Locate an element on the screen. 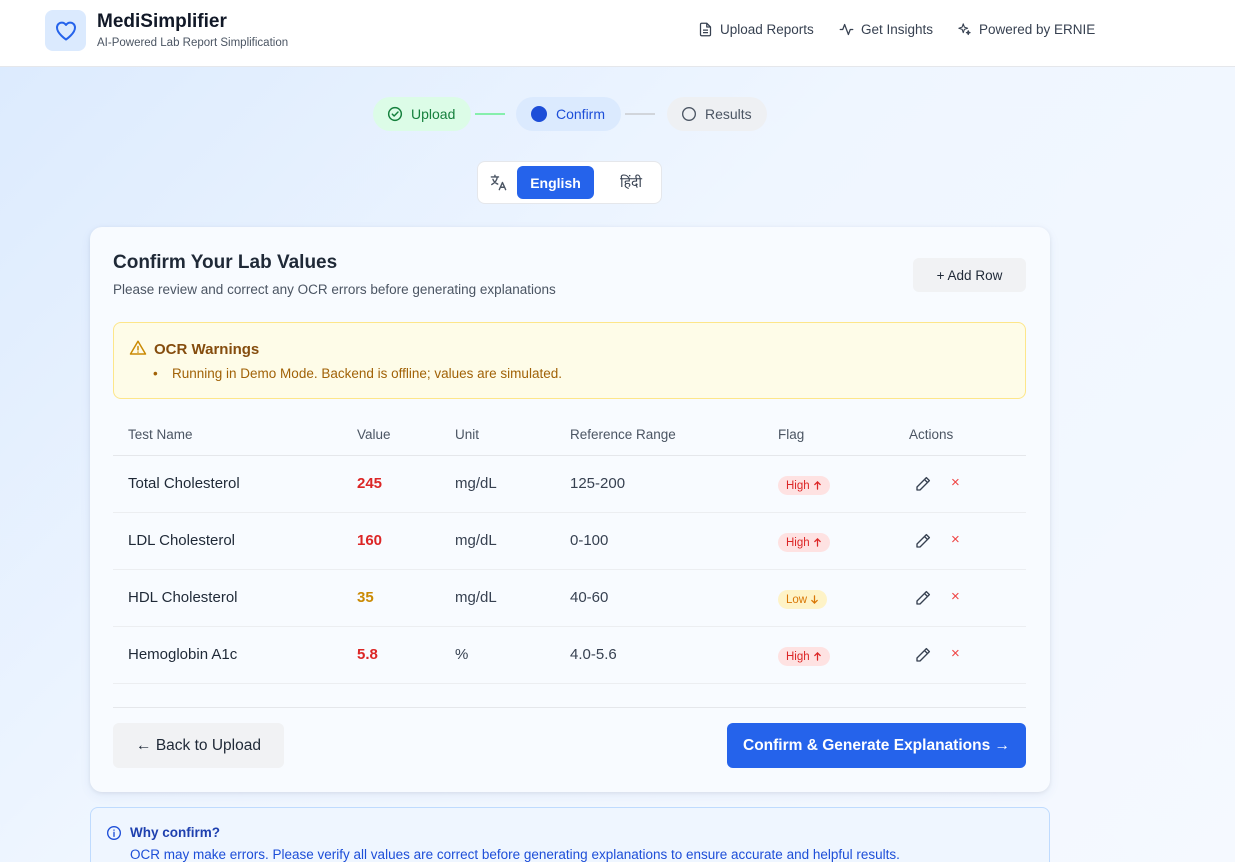 The height and width of the screenshot is (862, 1235). column-header: Value is located at coordinates (374, 434).